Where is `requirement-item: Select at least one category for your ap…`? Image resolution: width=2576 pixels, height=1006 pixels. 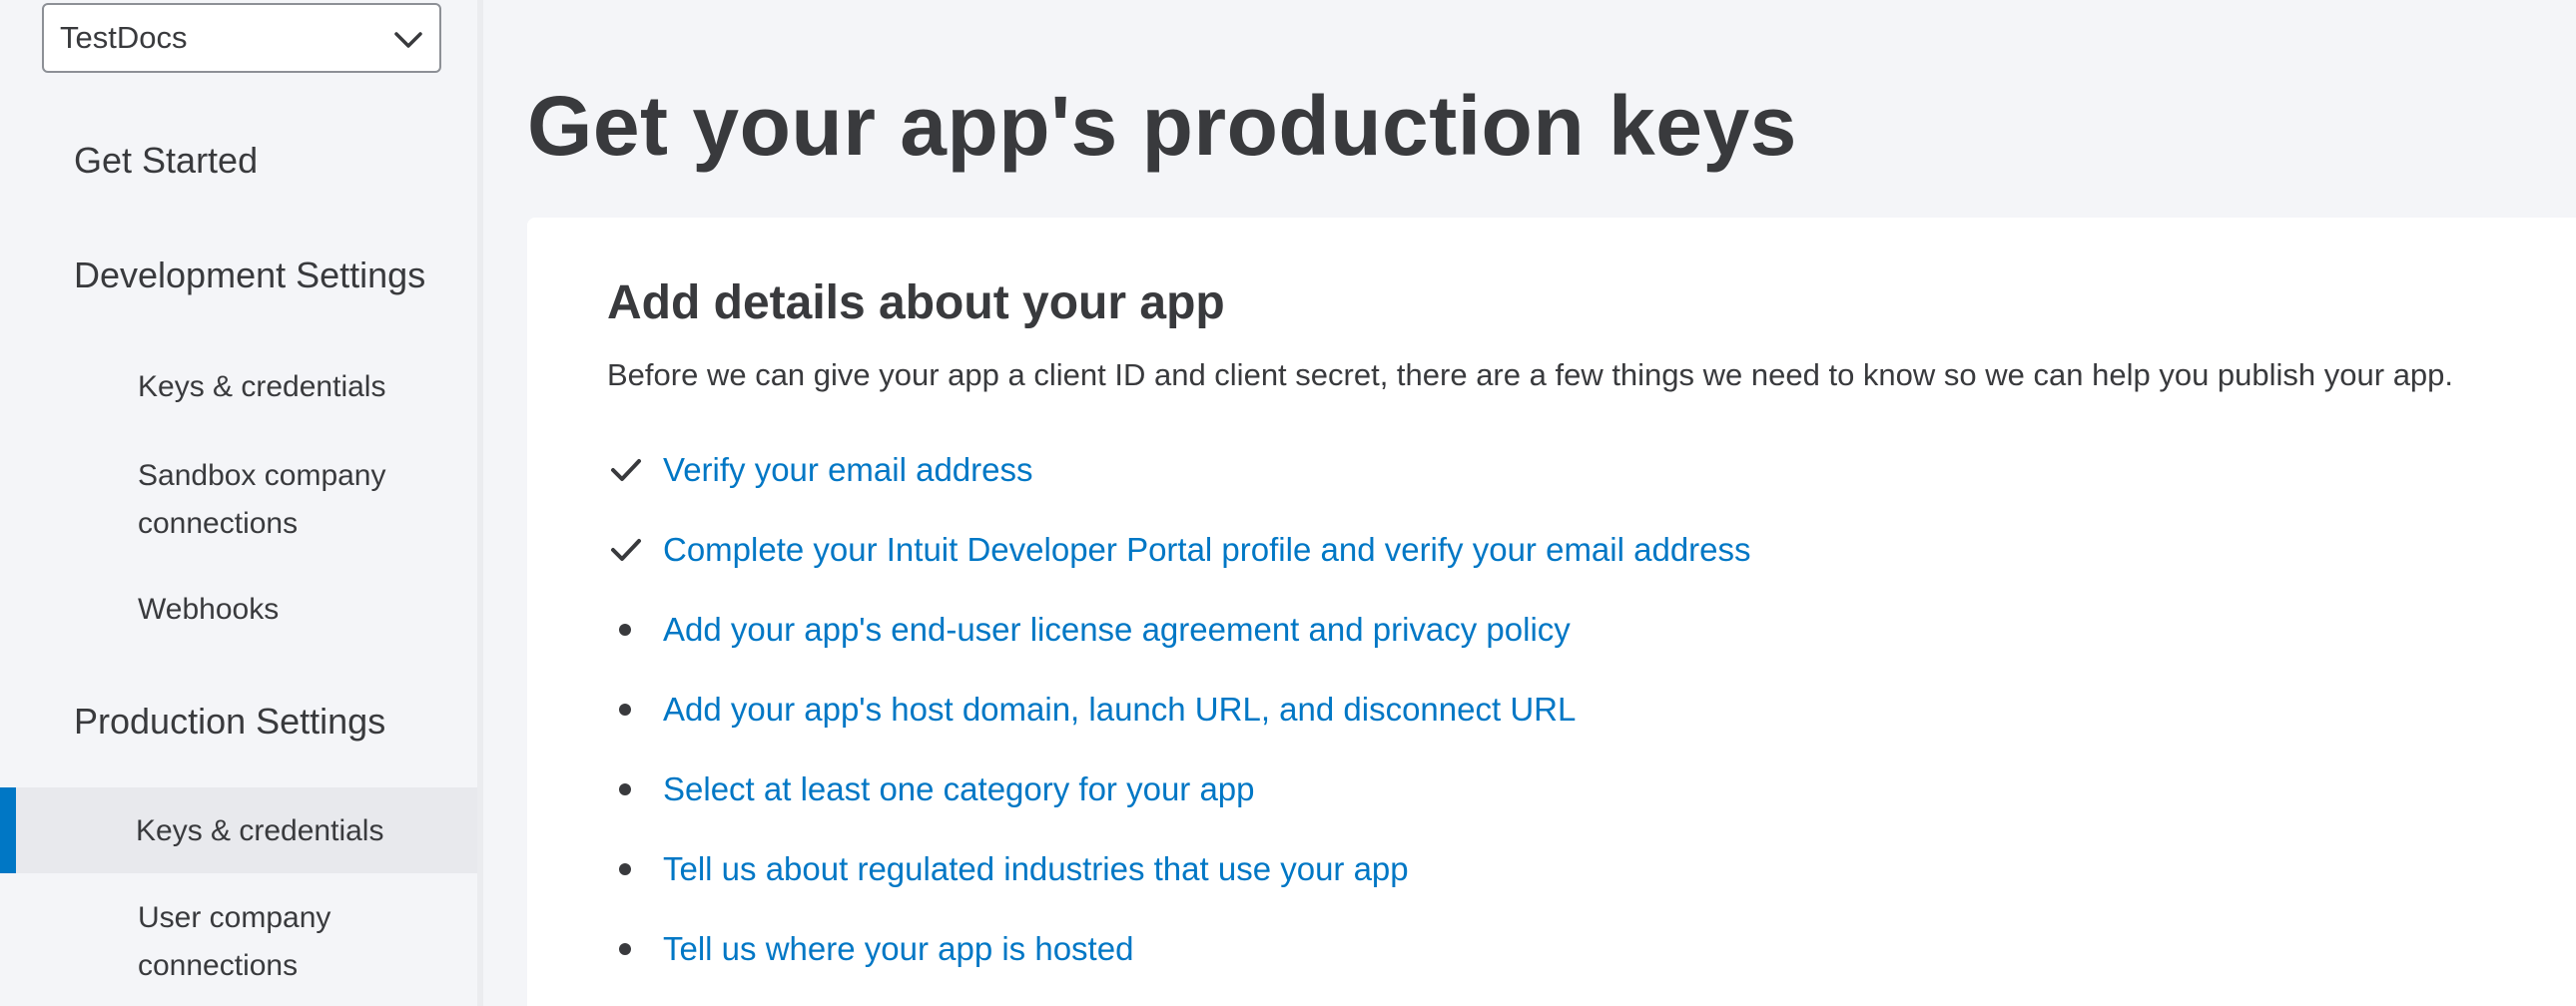
requirement-item: Select at least one category for your ap… is located at coordinates (931, 789).